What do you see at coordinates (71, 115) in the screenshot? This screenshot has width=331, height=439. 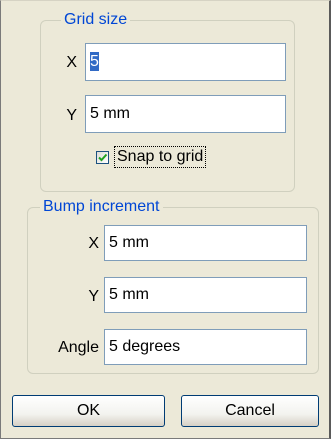 I see `grid-y-label: Y` at bounding box center [71, 115].